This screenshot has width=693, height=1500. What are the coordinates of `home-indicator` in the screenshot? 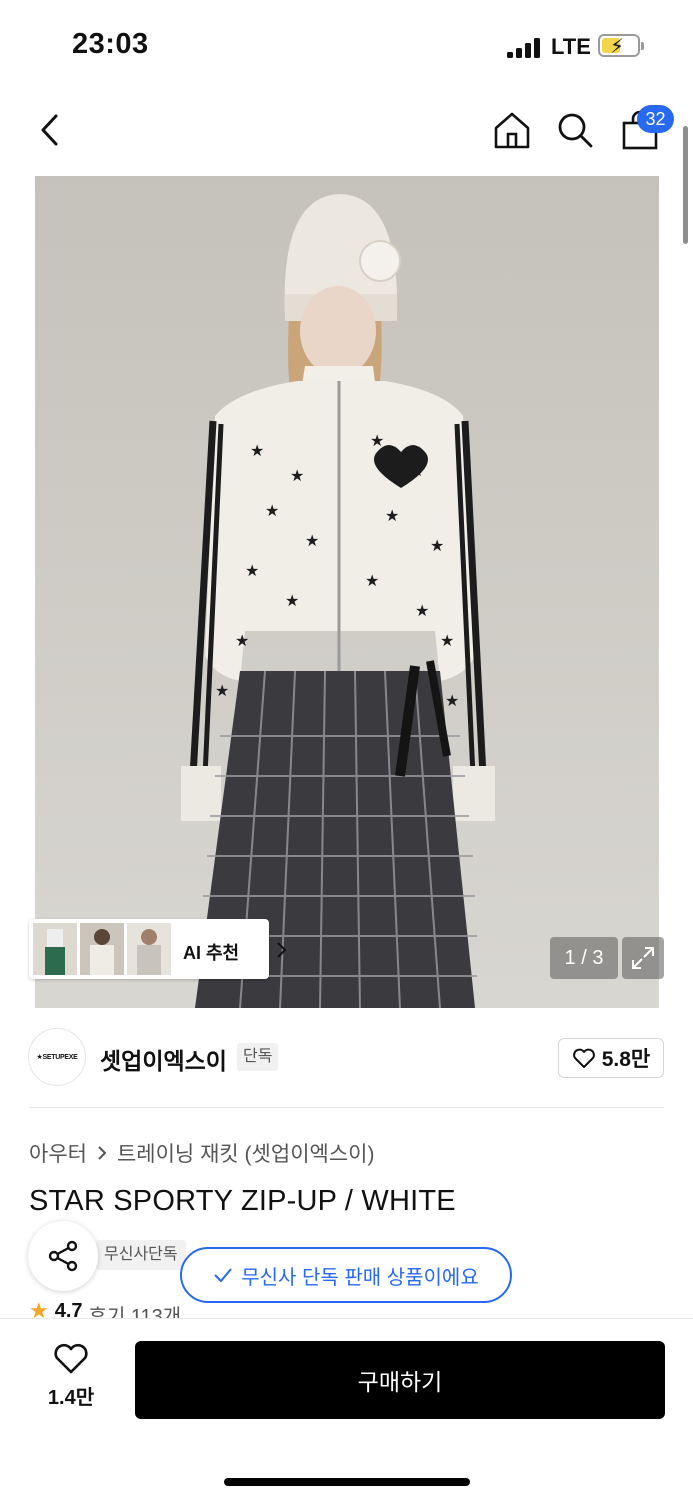 It's located at (347, 1482).